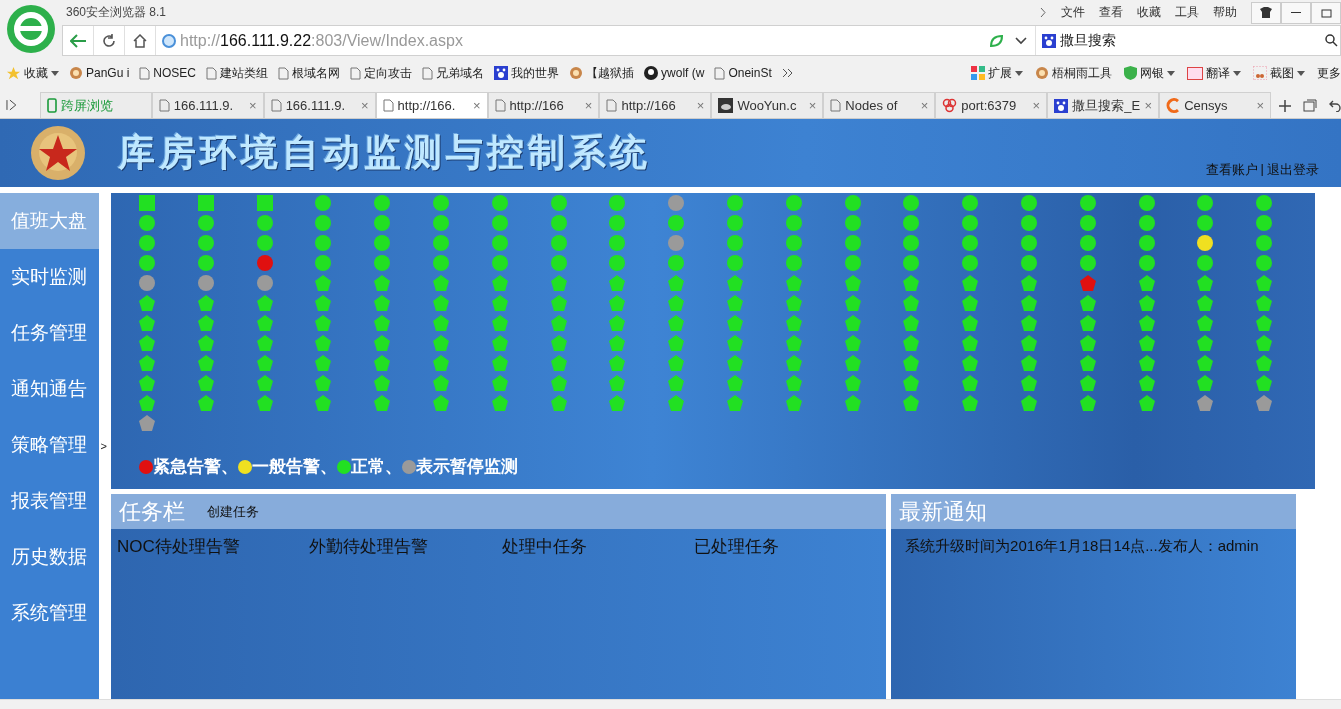 This screenshot has width=1341, height=709. What do you see at coordinates (1195, 73) in the screenshot?
I see `translate-icon` at bounding box center [1195, 73].